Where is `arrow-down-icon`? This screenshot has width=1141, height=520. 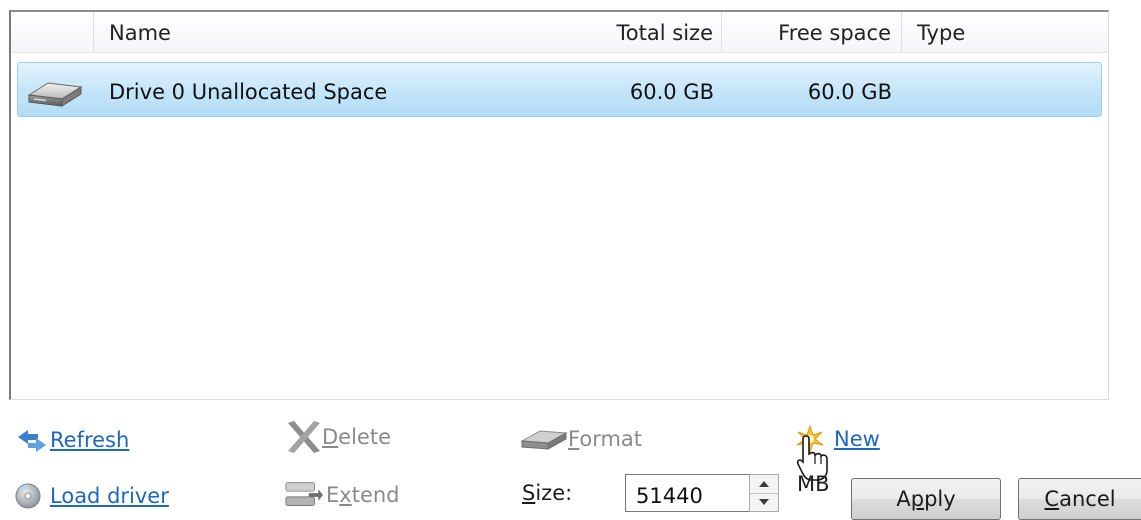 arrow-down-icon is located at coordinates (764, 502).